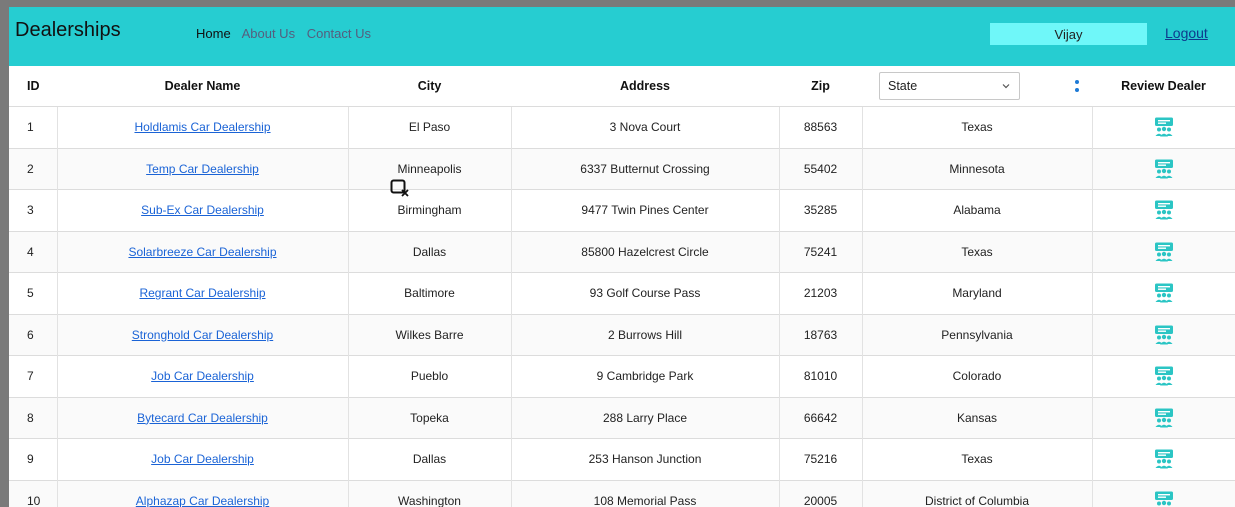  Describe the element at coordinates (429, 417) in the screenshot. I see `dealer-city-cell: Topeka` at that location.